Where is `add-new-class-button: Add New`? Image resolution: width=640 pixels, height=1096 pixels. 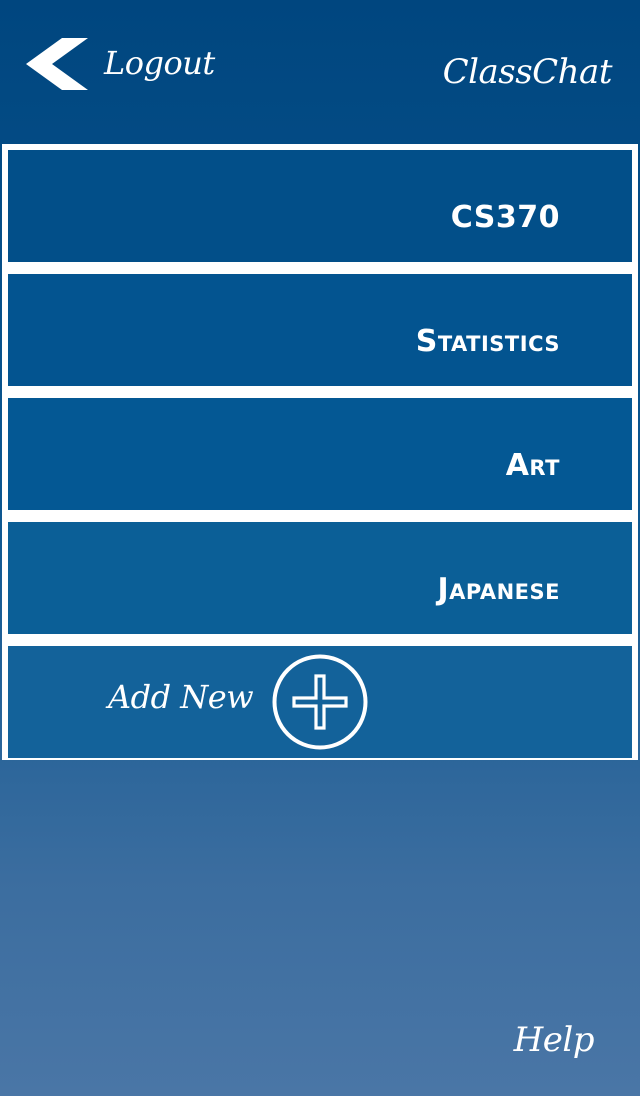 add-new-class-button: Add New is located at coordinates (320, 702).